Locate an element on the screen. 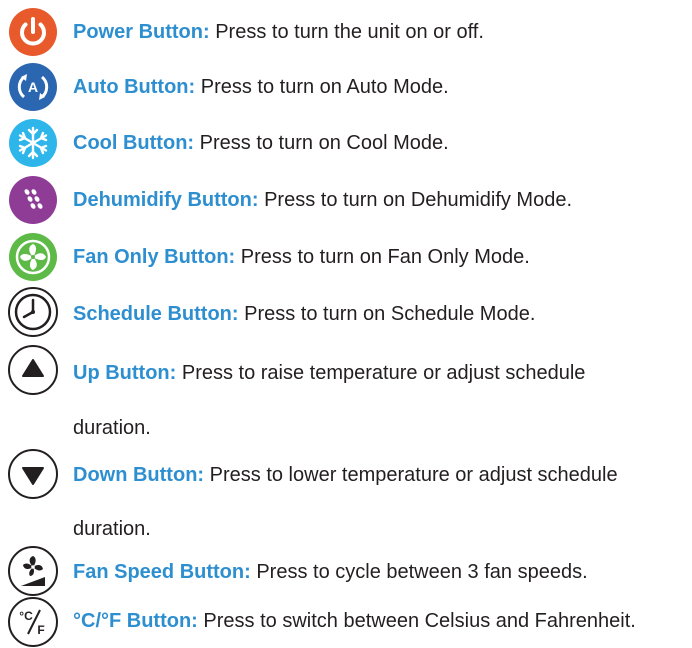 The height and width of the screenshot is (648, 692). fan-icon is located at coordinates (33, 257).